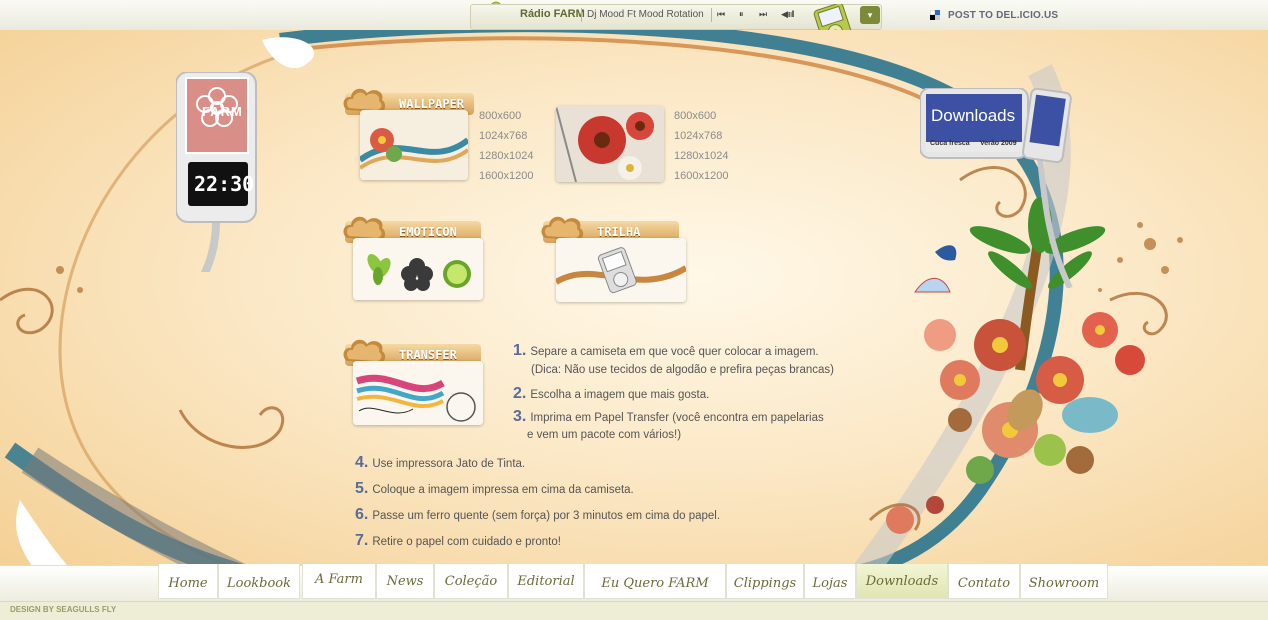  What do you see at coordinates (741, 14) in the screenshot?
I see `pause-button: ⏸` at bounding box center [741, 14].